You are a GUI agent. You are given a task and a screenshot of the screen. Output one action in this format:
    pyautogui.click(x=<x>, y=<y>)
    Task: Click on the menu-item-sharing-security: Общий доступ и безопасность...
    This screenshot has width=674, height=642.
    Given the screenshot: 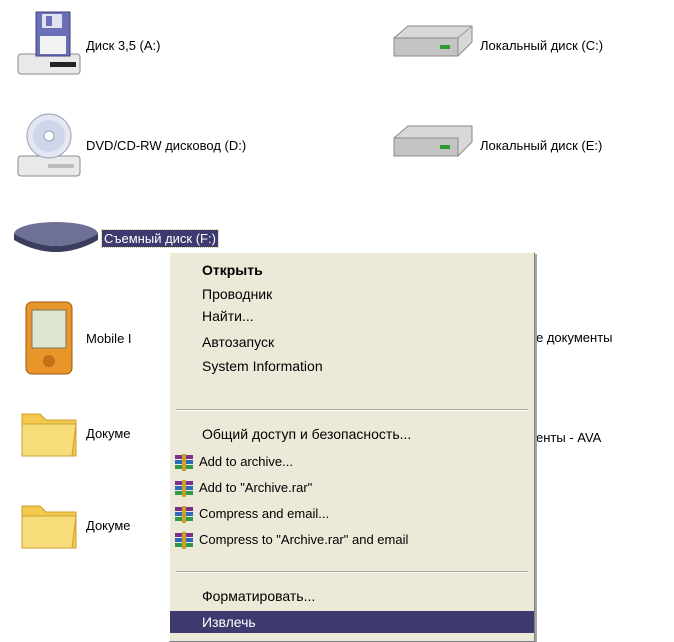 What is the action you would take?
    pyautogui.click(x=352, y=434)
    